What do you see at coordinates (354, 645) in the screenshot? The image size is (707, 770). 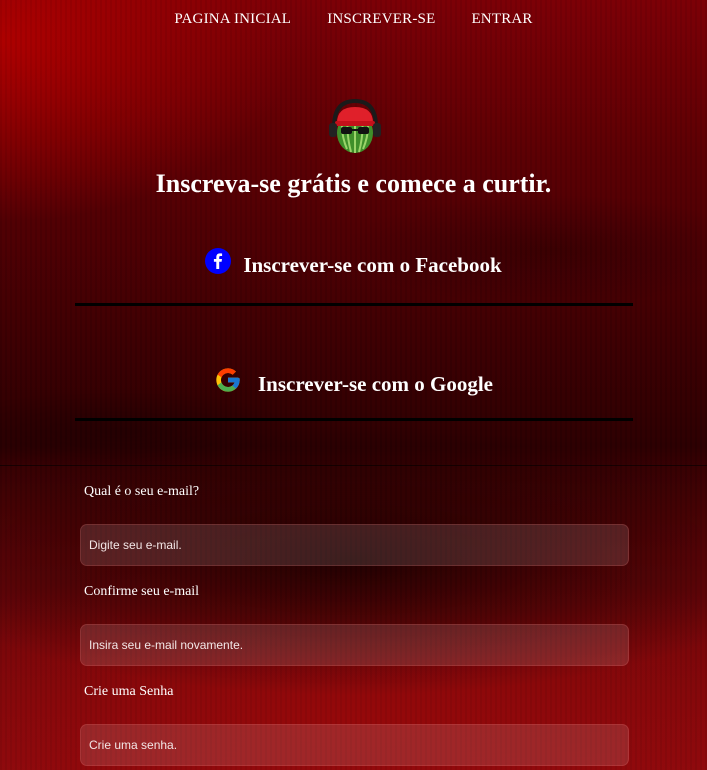 I see `confirm-email-field` at bounding box center [354, 645].